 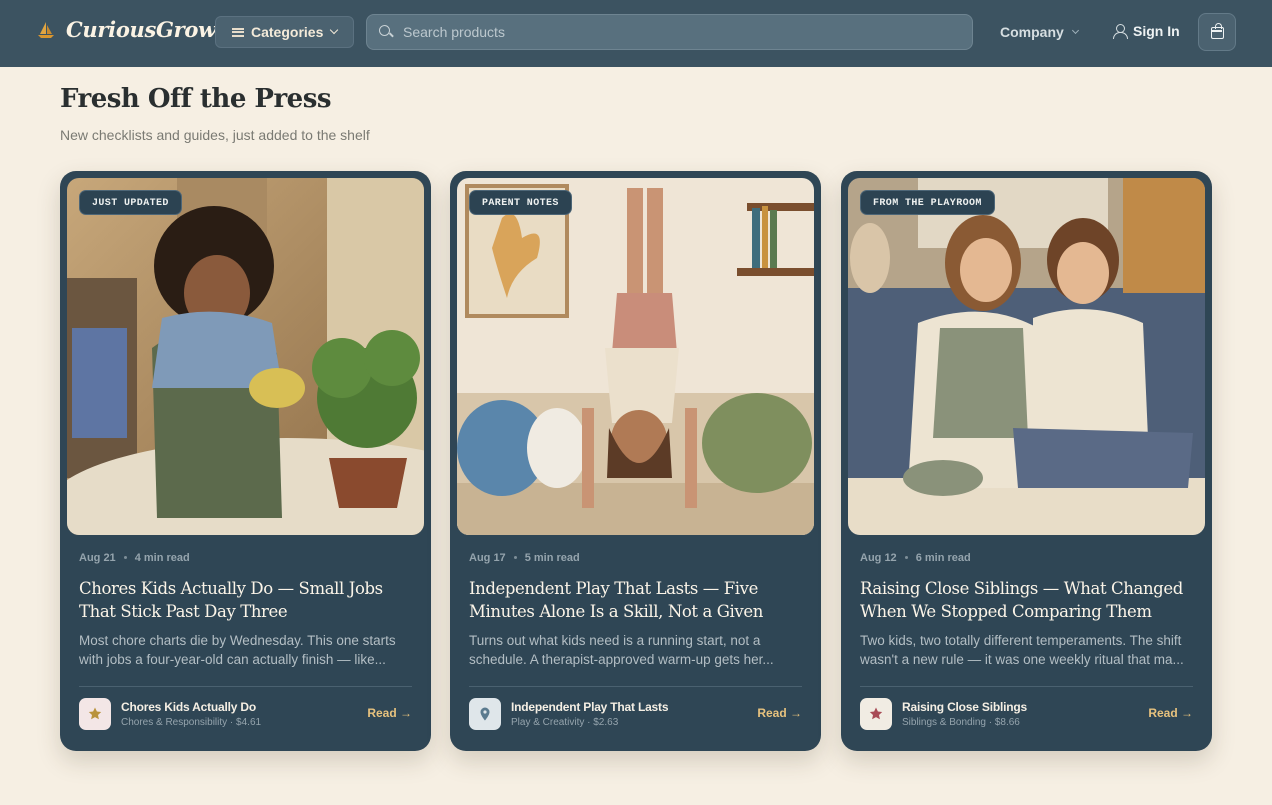 I want to click on categories-label: Categories, so click(x=287, y=32).